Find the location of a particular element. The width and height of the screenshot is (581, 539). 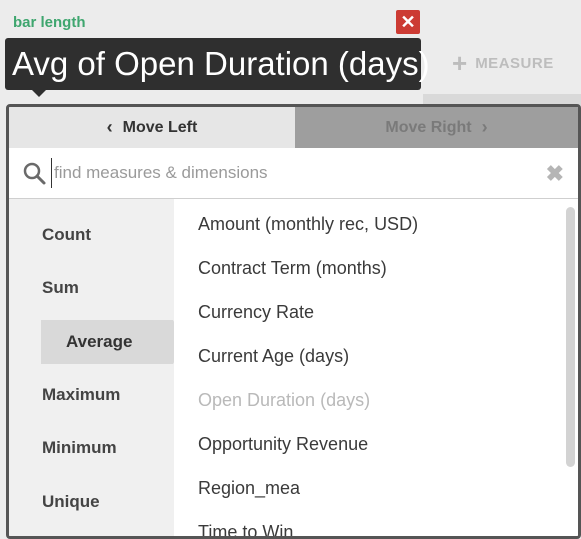

add-measure-button: + MEASURE is located at coordinates (503, 63).